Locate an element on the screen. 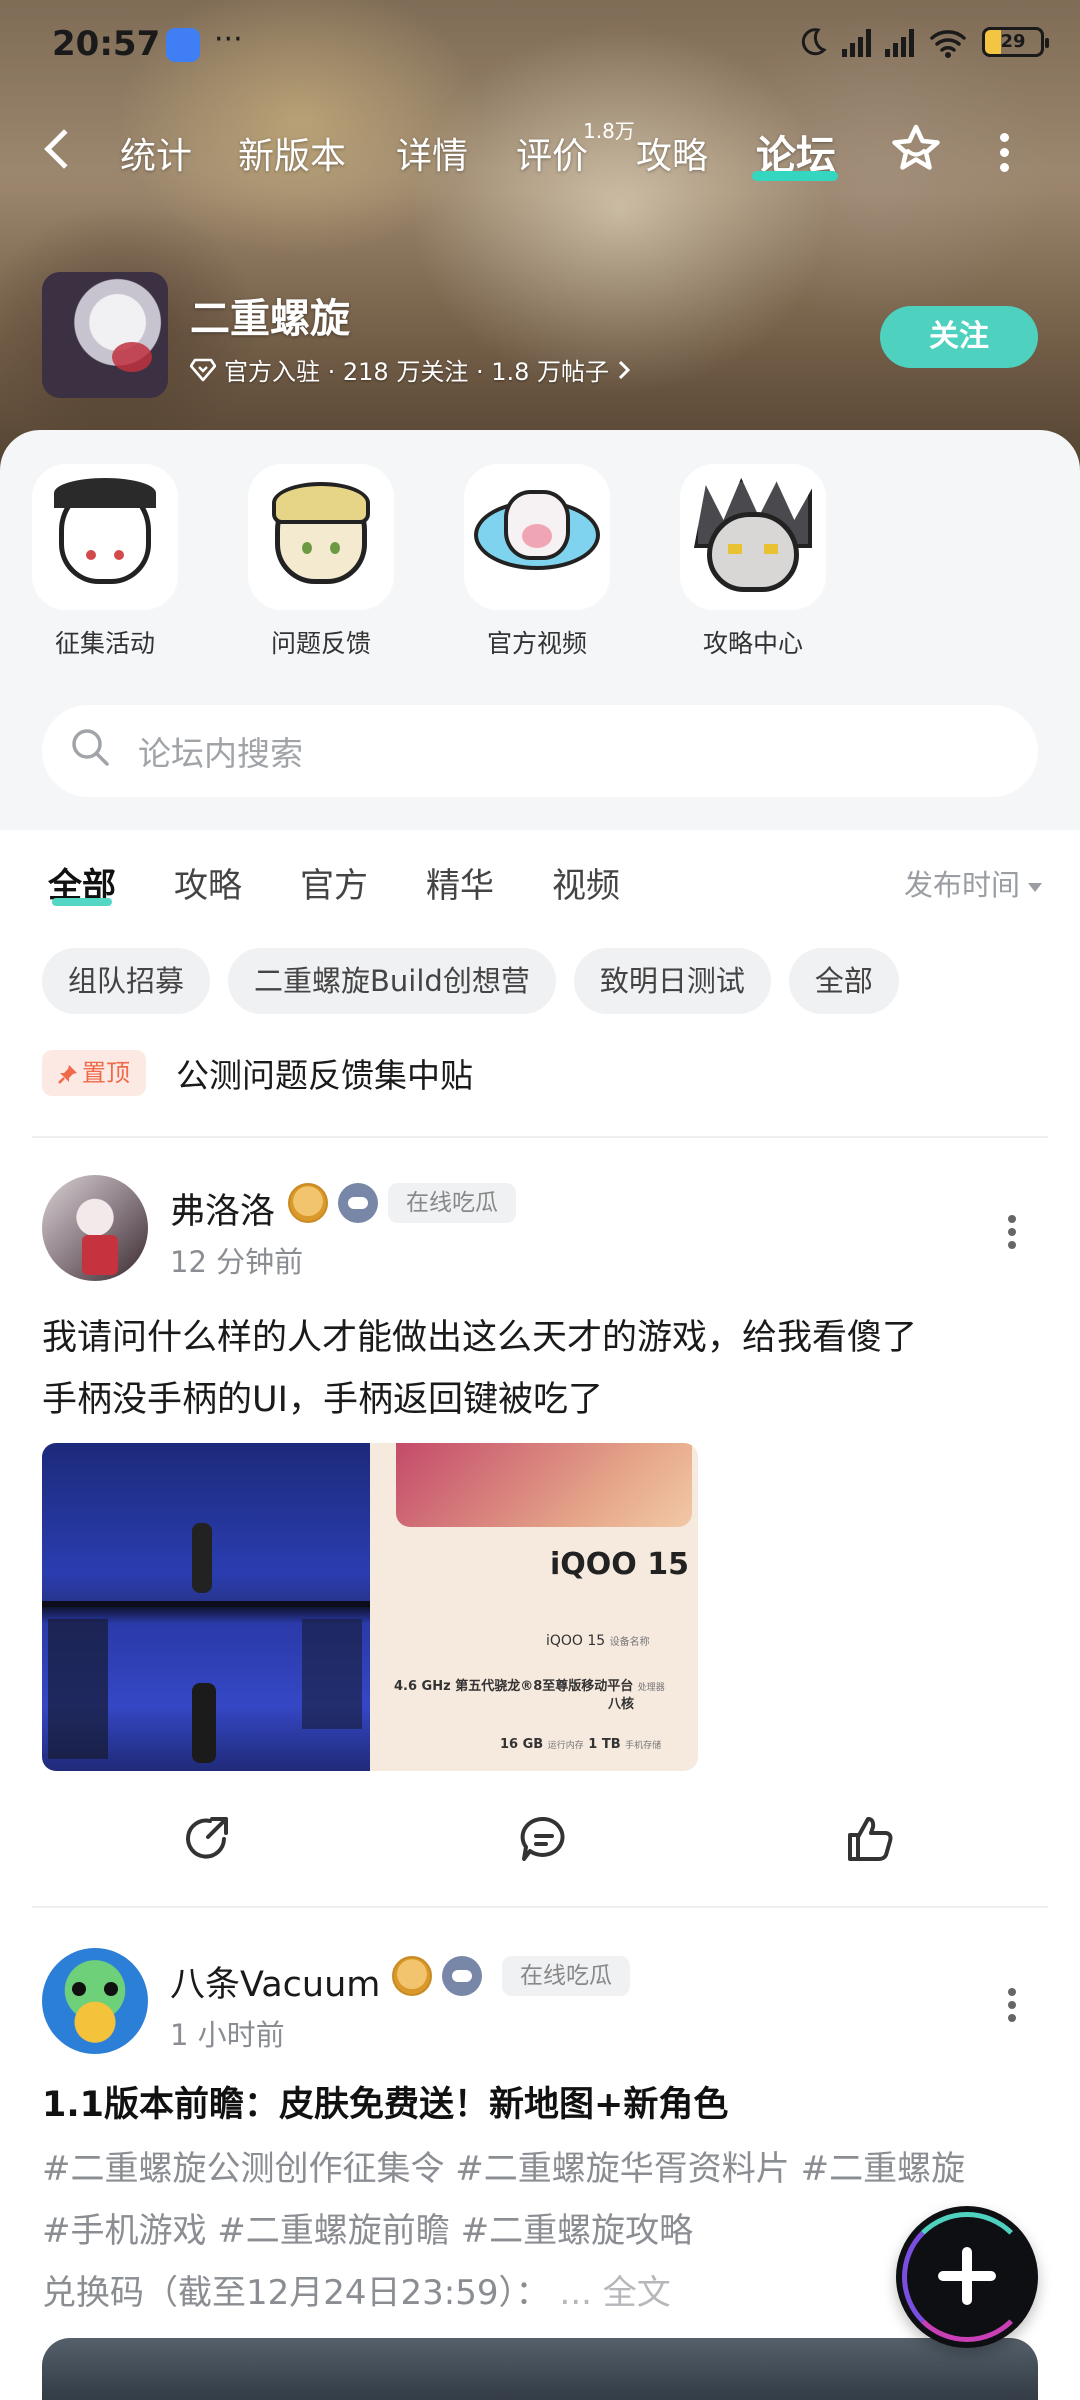 Image resolution: width=1080 pixels, height=2400 pixels. device-cpu-note: 处理器 is located at coordinates (651, 1688).